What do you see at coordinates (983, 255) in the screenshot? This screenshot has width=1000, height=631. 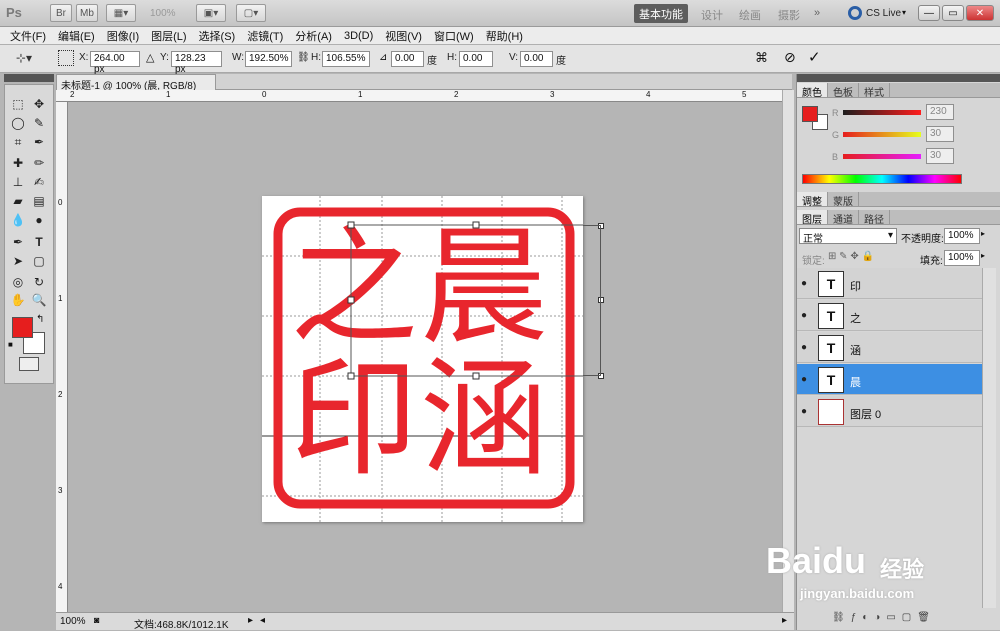 I see `fill-arrow-icon: ▸` at bounding box center [983, 255].